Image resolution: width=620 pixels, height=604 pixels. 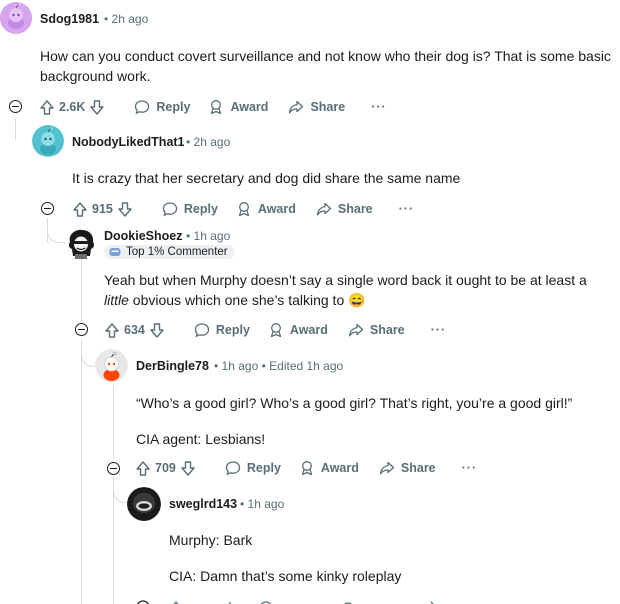 What do you see at coordinates (201, 439) in the screenshot?
I see `body-line: CIA agent: Lesbians!` at bounding box center [201, 439].